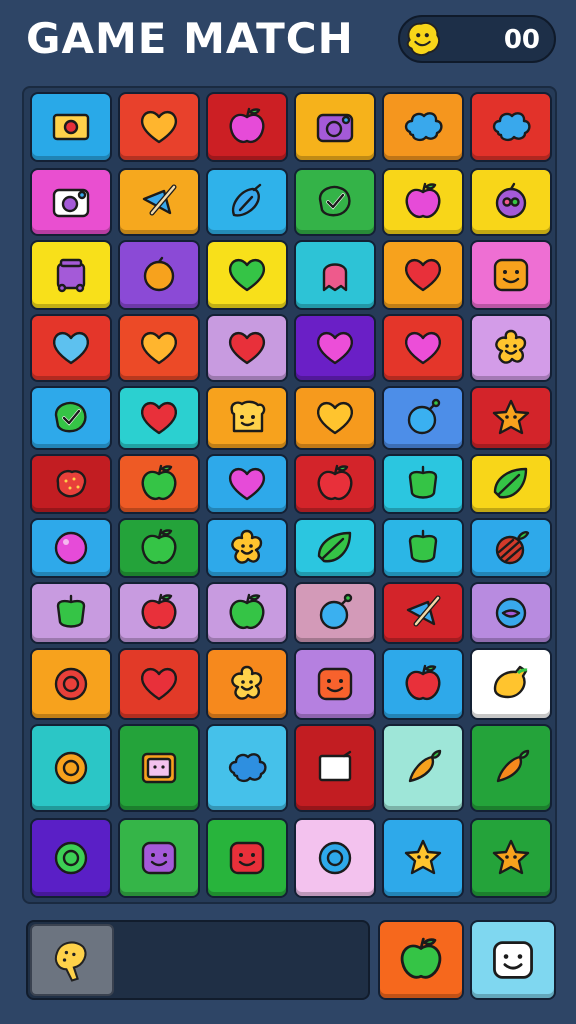 The height and width of the screenshot is (1024, 576). I want to click on camera-icon, so click(71, 203).